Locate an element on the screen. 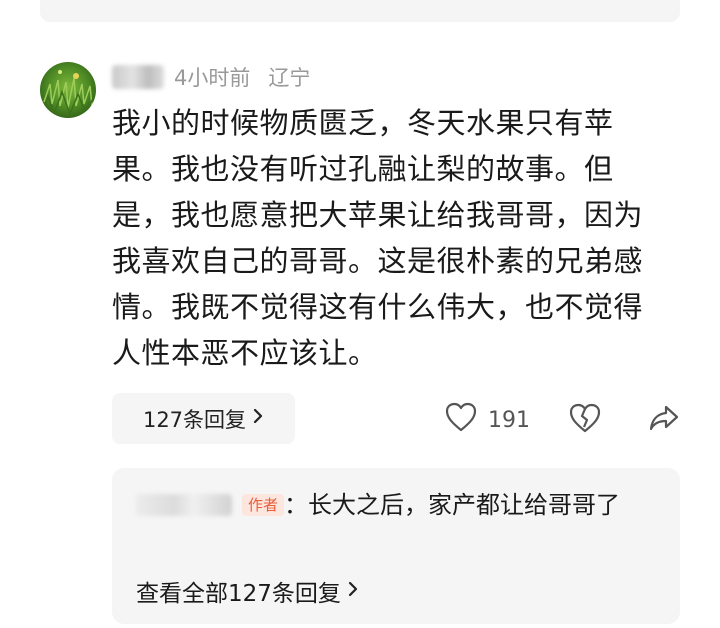  share-button is located at coordinates (664, 420).